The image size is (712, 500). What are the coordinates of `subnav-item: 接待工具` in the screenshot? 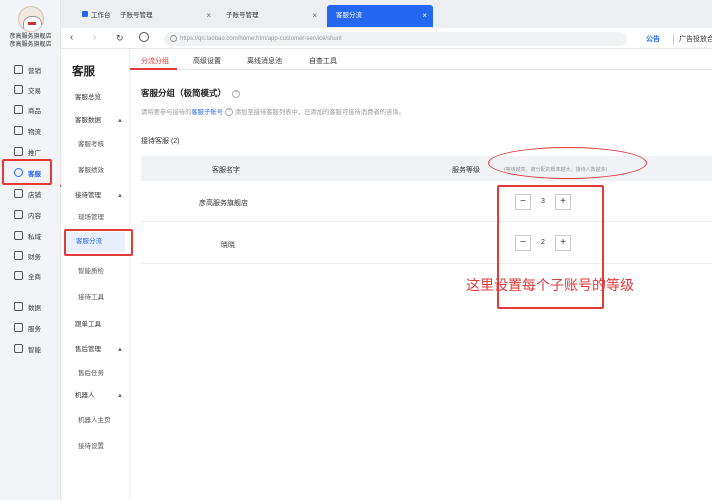 It's located at (95, 298).